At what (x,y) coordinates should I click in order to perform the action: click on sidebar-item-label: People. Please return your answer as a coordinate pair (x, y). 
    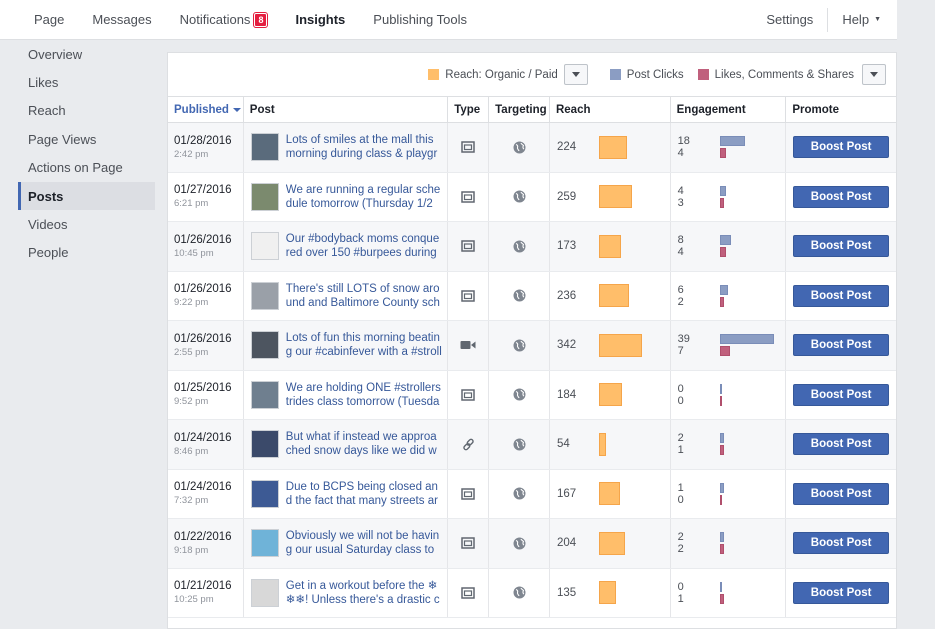
    Looking at the image, I should click on (48, 253).